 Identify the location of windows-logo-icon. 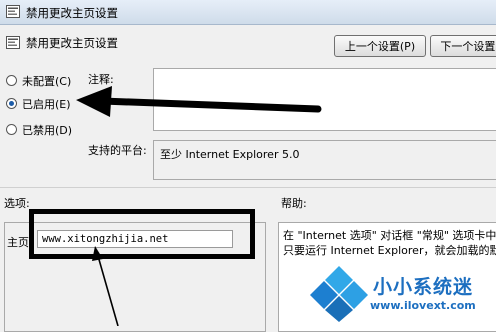
(339, 294).